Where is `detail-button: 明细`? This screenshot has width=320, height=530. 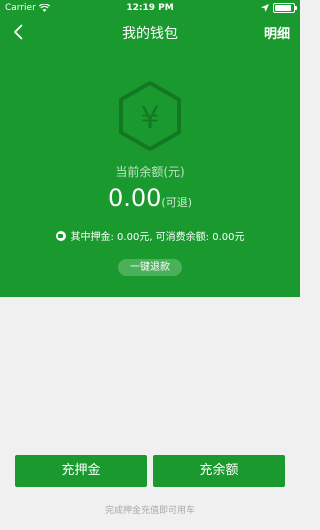
detail-button: 明细 is located at coordinates (277, 32).